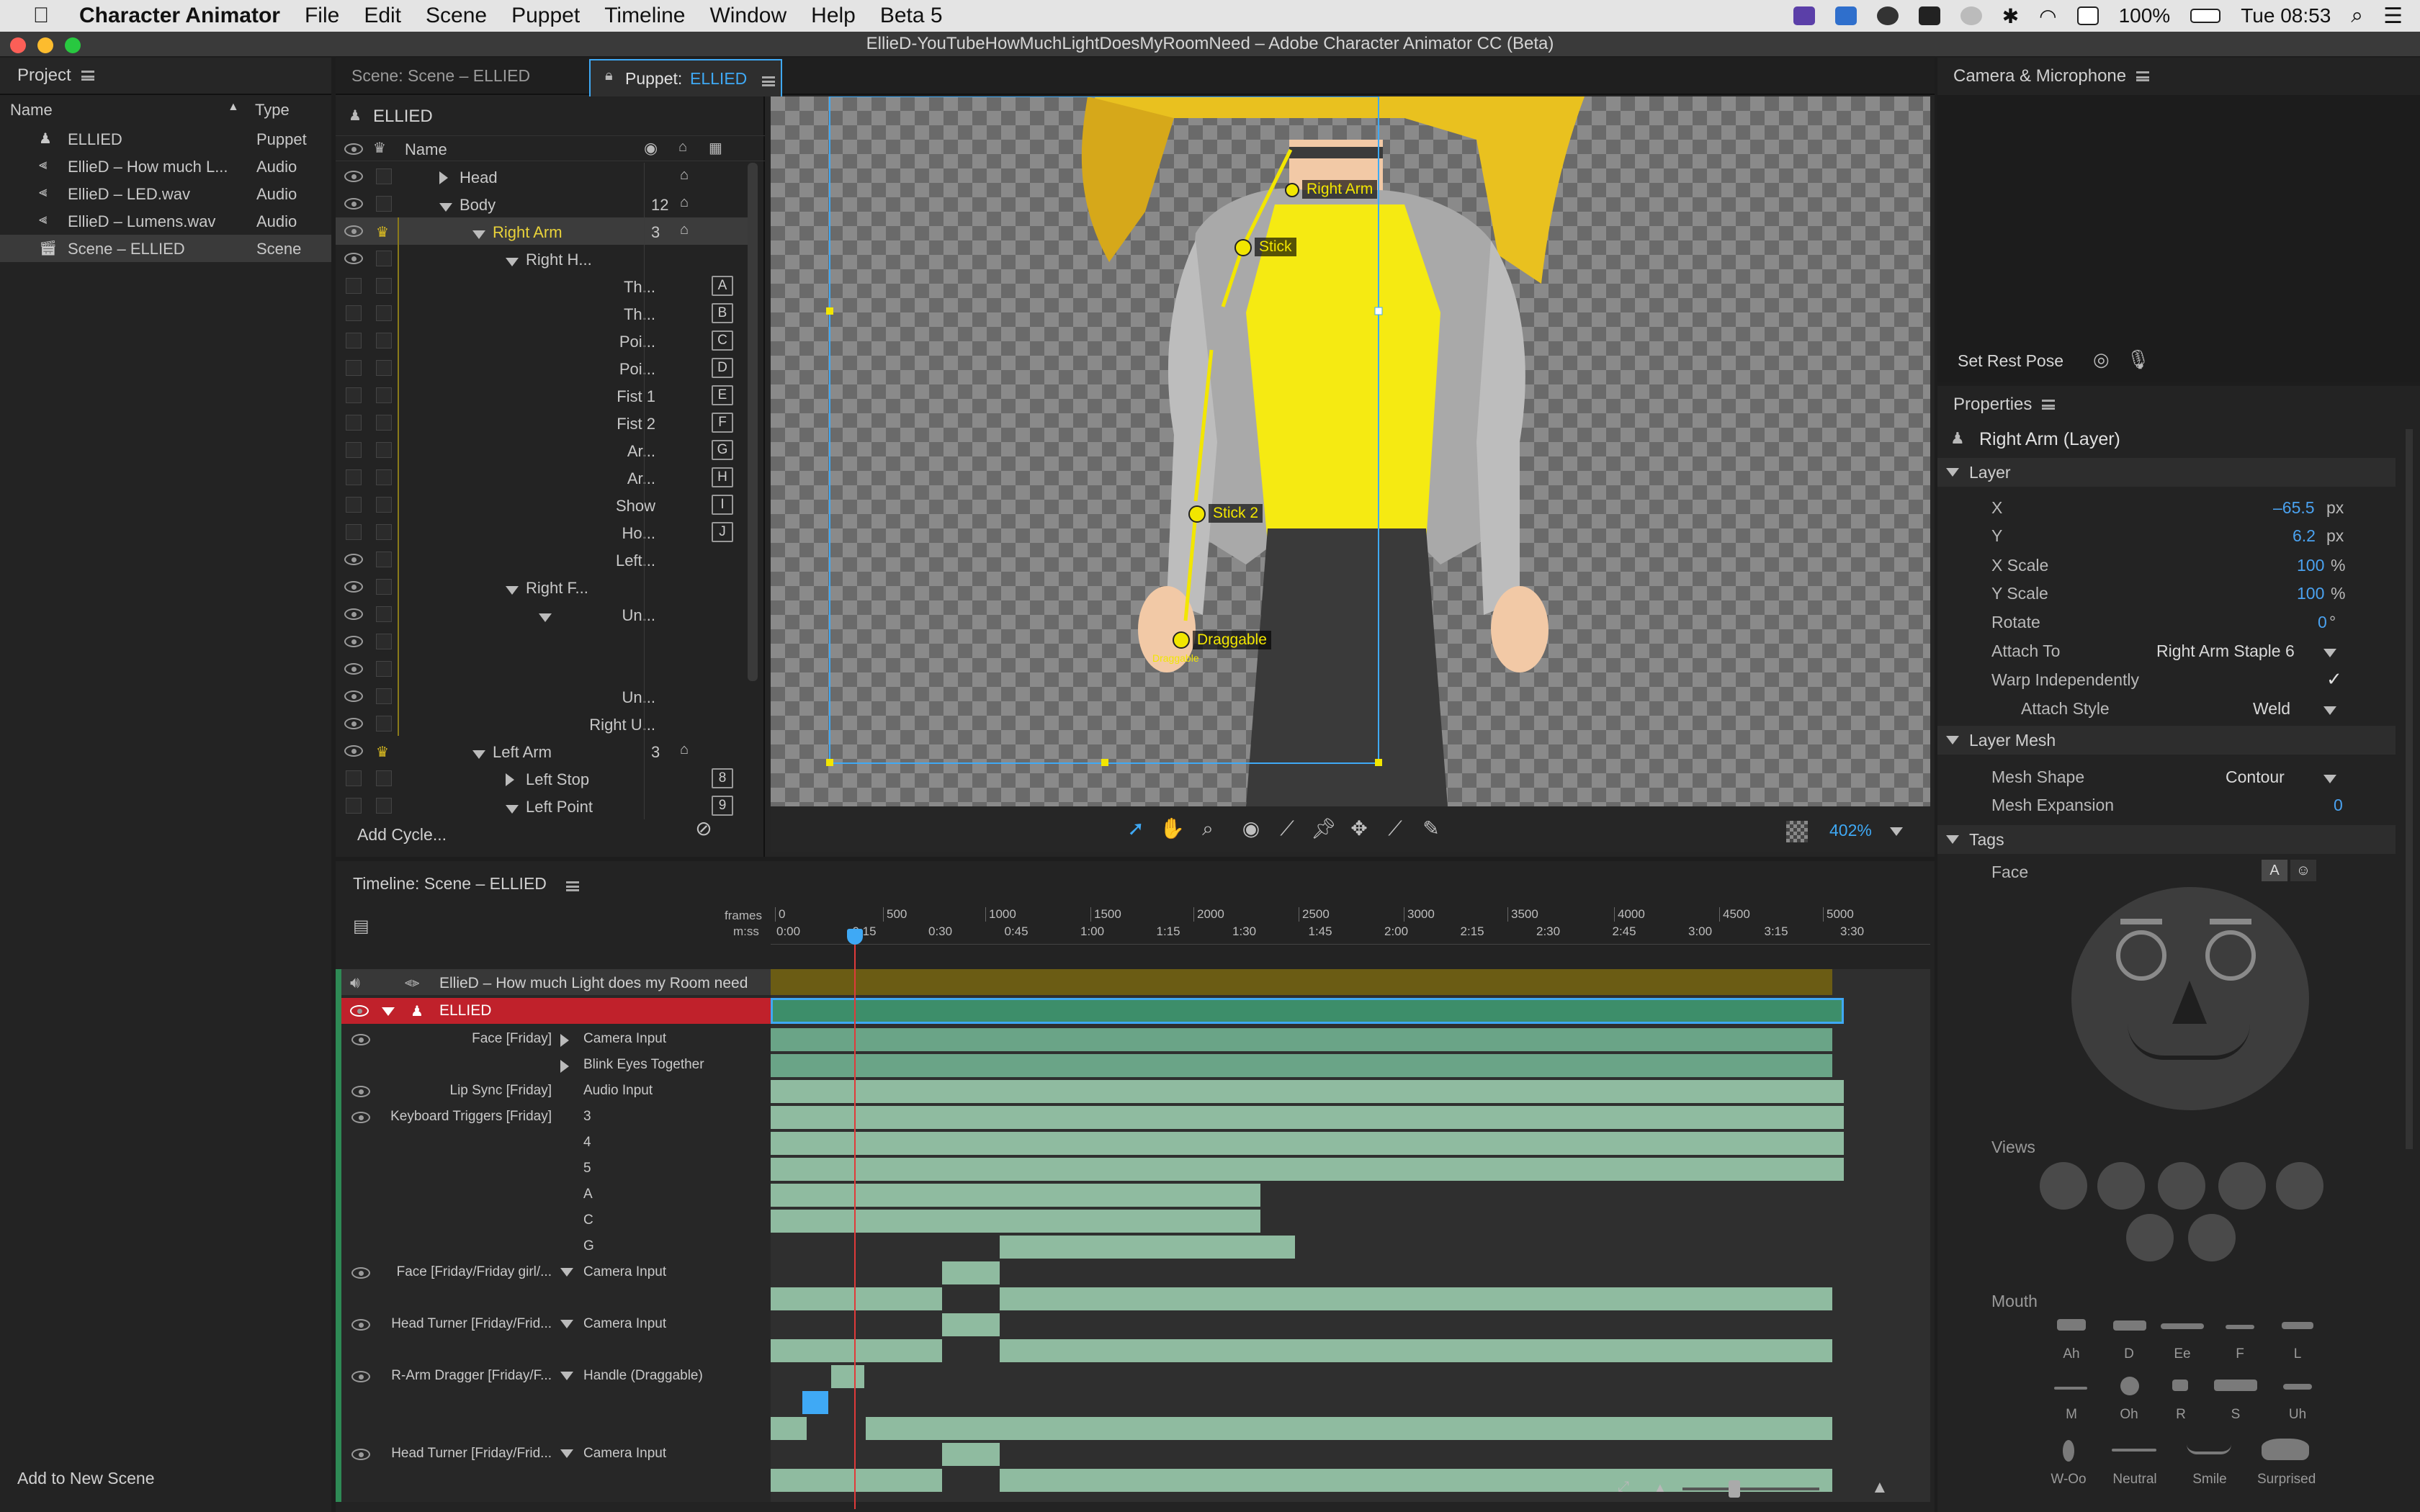 The height and width of the screenshot is (1512, 2420). Describe the element at coordinates (45, 45) in the screenshot. I see `minimize-window-button` at that location.